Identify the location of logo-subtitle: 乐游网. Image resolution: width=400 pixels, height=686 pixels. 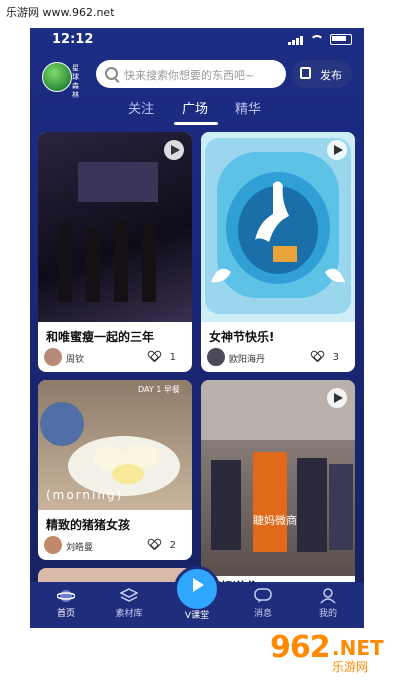
(350, 667).